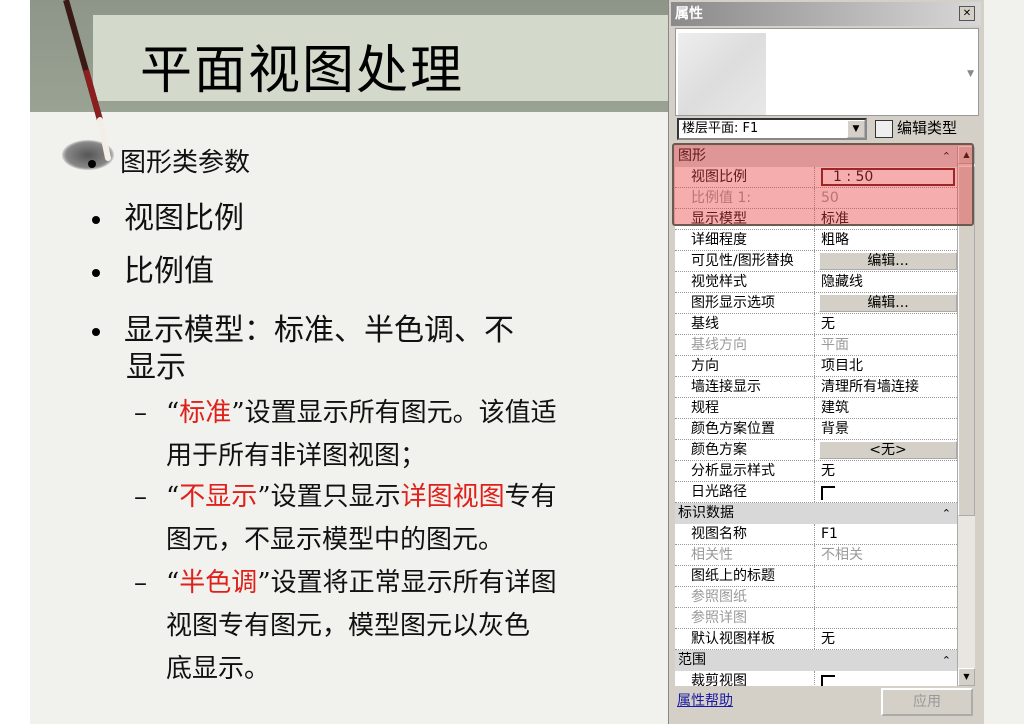  Describe the element at coordinates (816, 408) in the screenshot. I see `property-row: 规程 建筑` at that location.